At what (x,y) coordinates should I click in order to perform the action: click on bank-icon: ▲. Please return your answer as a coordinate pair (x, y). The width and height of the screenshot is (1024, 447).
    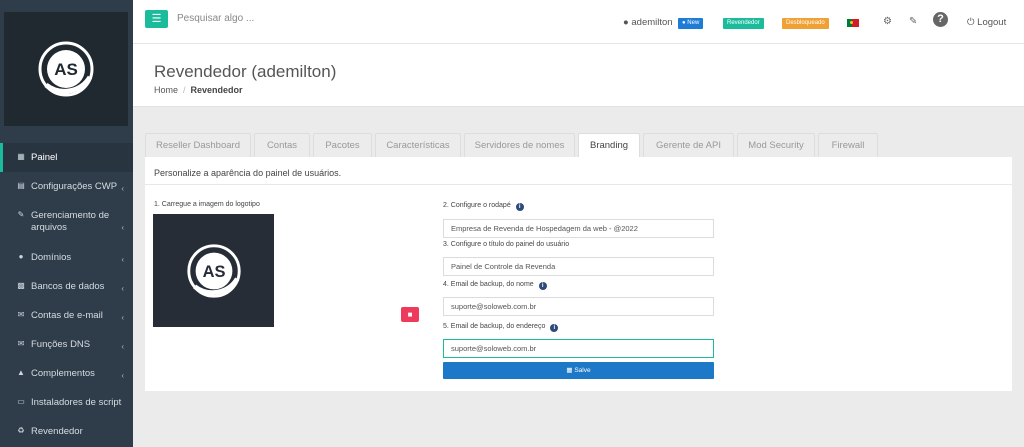
    Looking at the image, I should click on (21, 372).